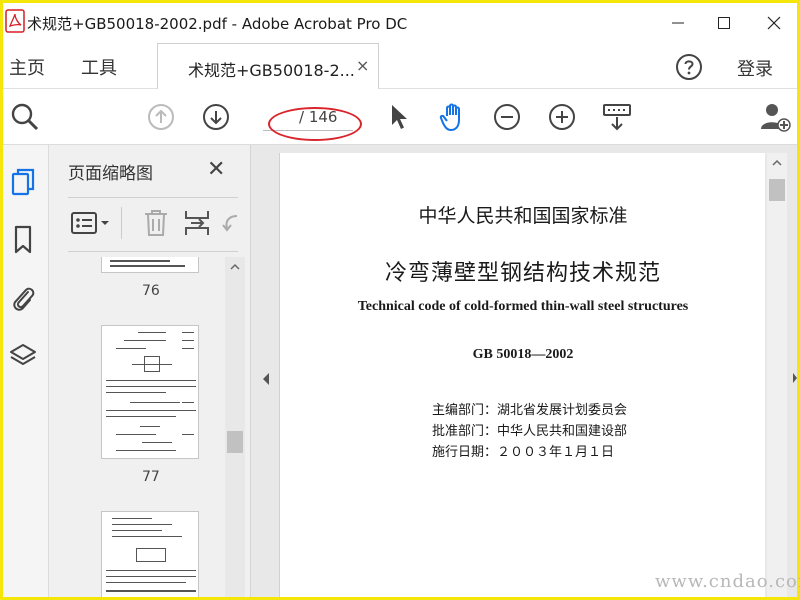  I want to click on pages-icon, so click(23, 182).